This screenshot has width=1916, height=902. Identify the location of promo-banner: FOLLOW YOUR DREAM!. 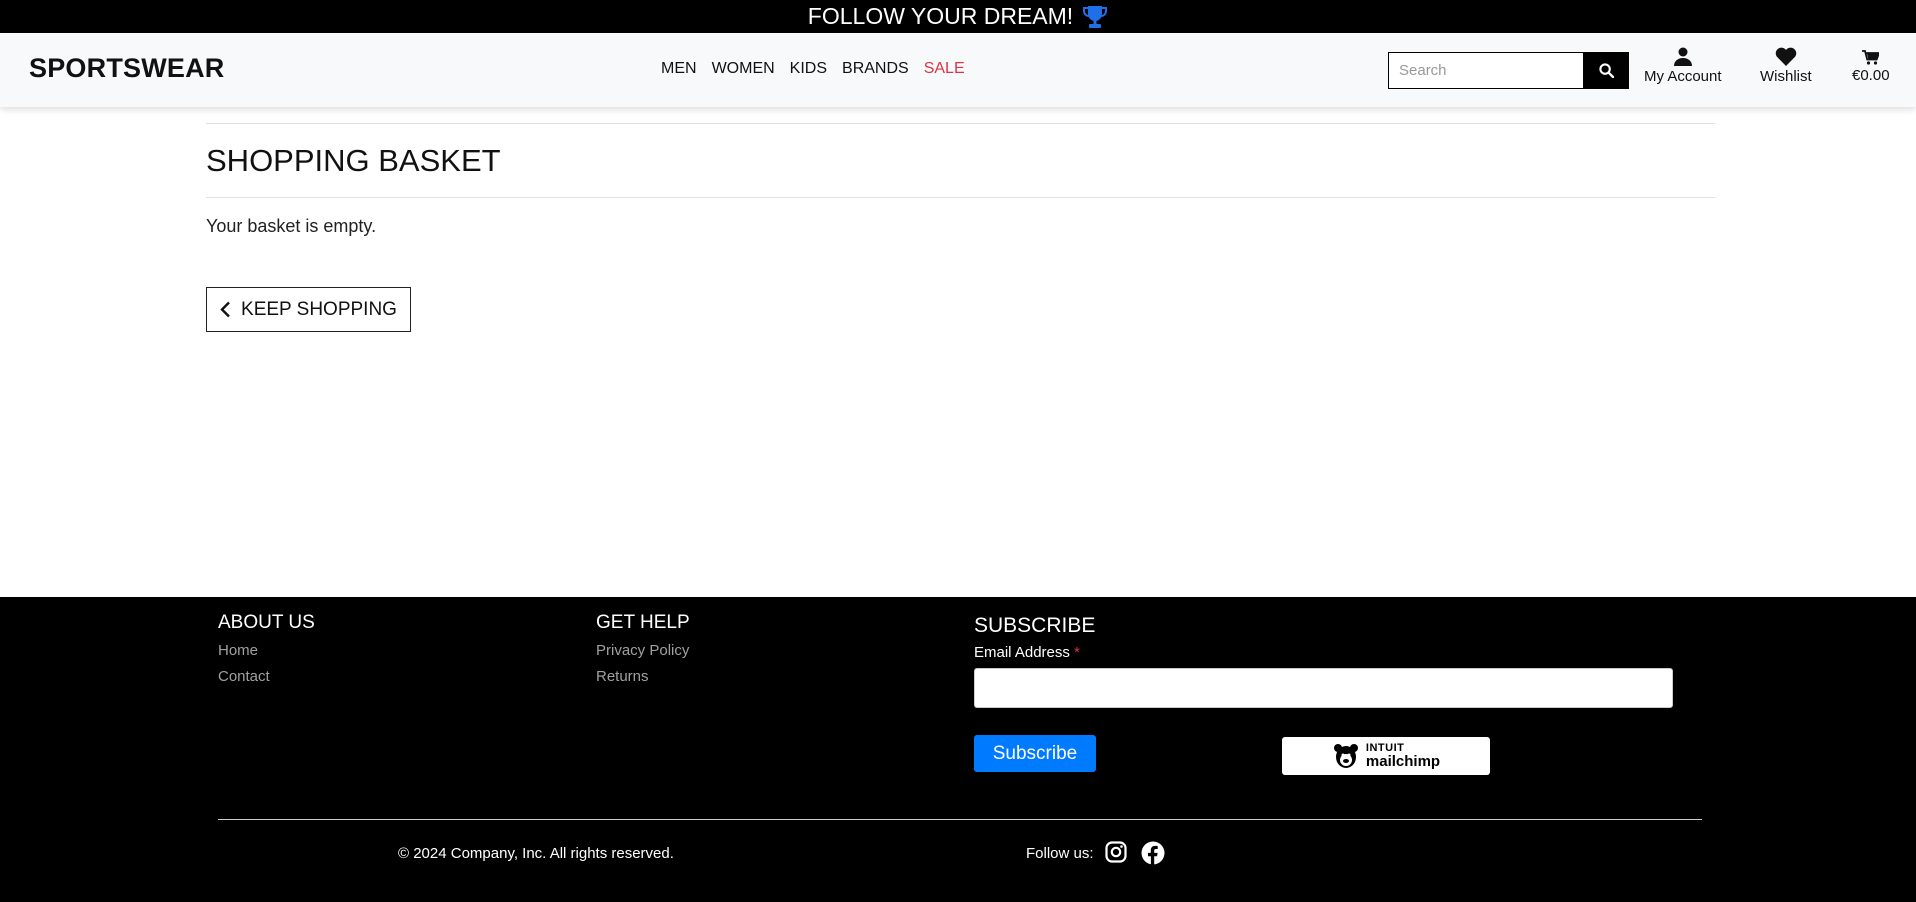
(958, 16).